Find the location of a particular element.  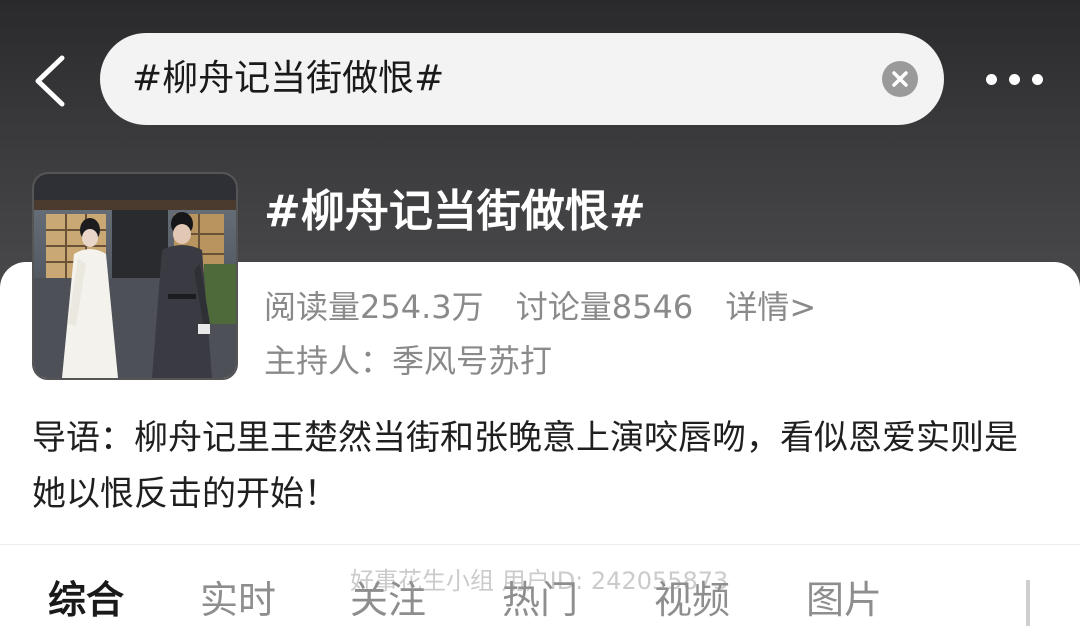

back-button is located at coordinates (55, 81).